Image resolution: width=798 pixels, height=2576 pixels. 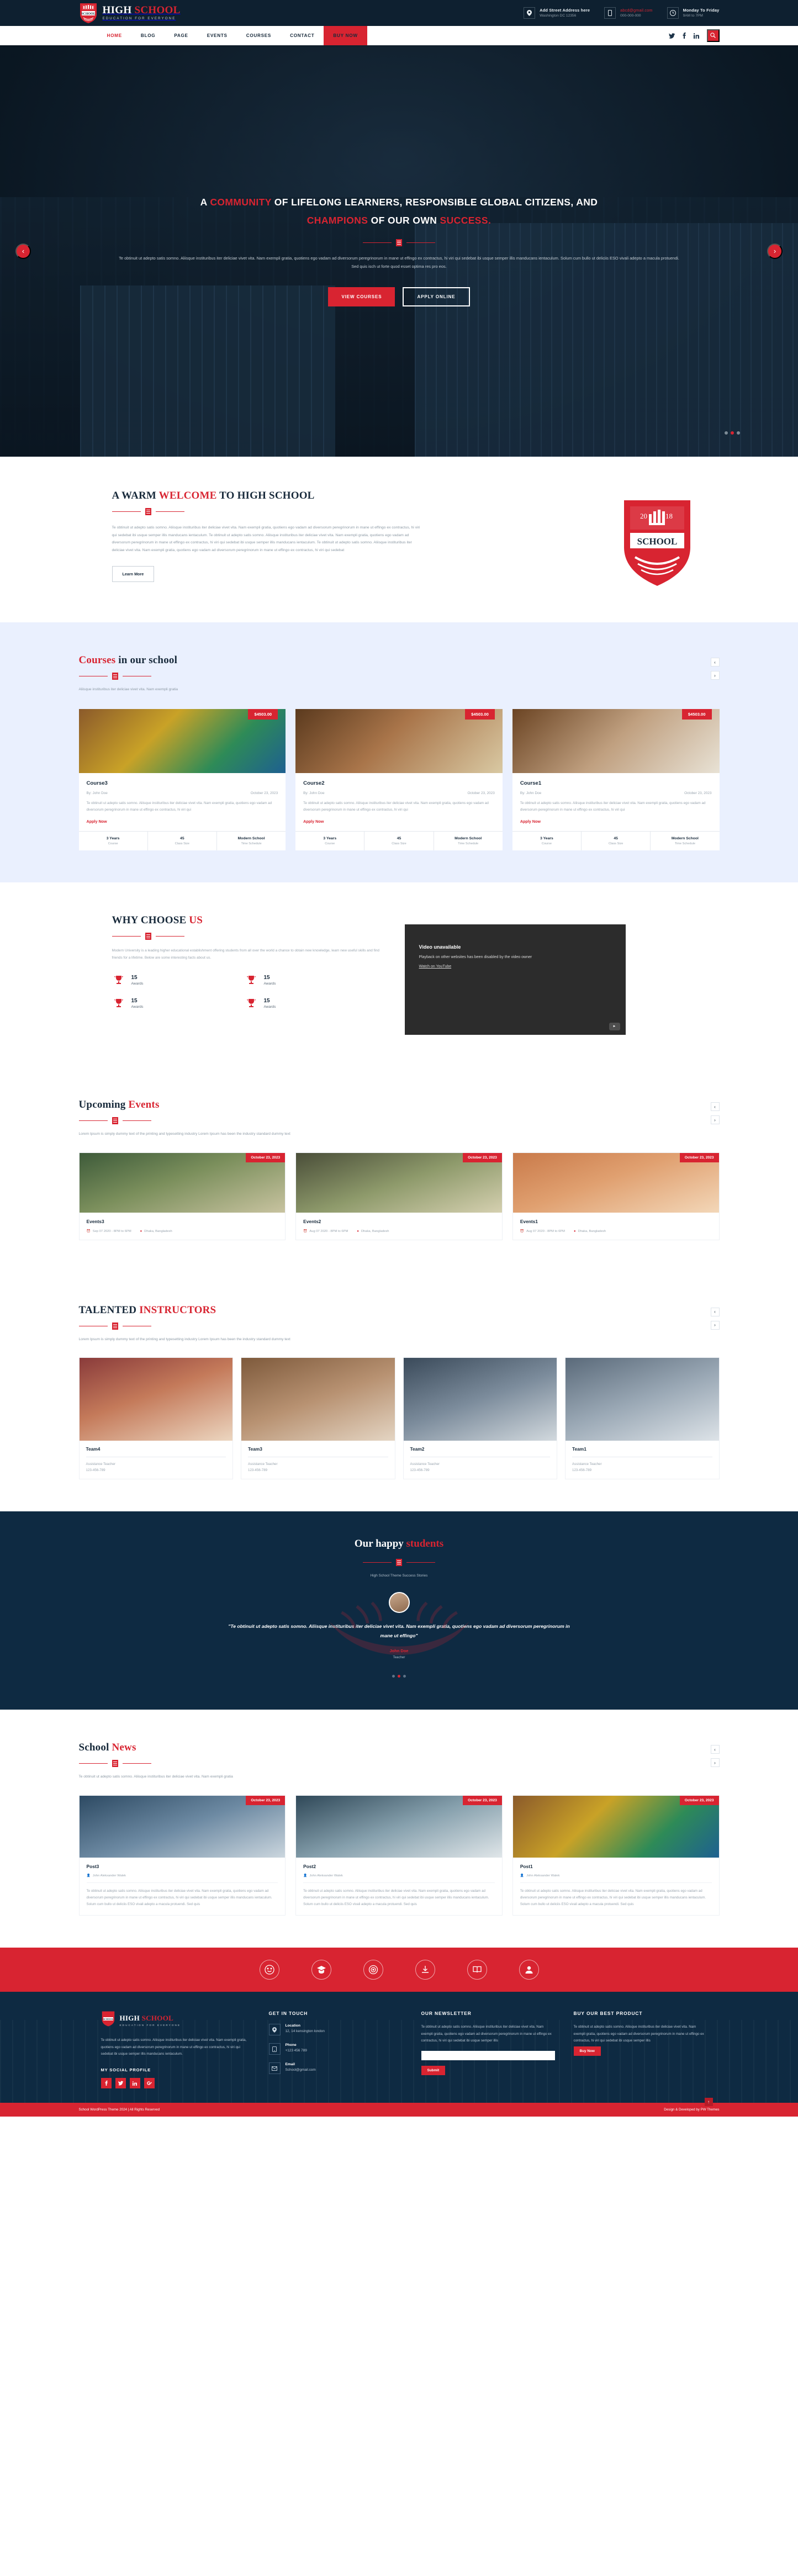 I want to click on nav-item-courses: COURSES, so click(x=259, y=35).